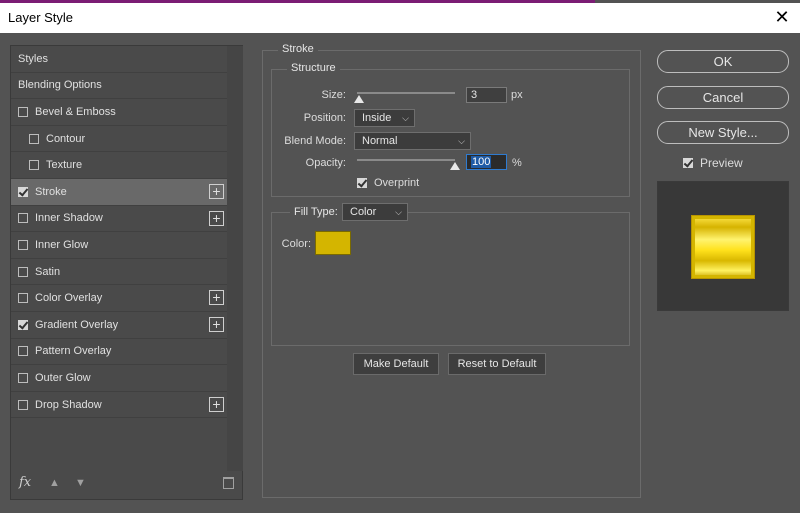 This screenshot has height=513, width=800. I want to click on sidebar-item-inner-shadow: Inner Shadow +, so click(119, 219).